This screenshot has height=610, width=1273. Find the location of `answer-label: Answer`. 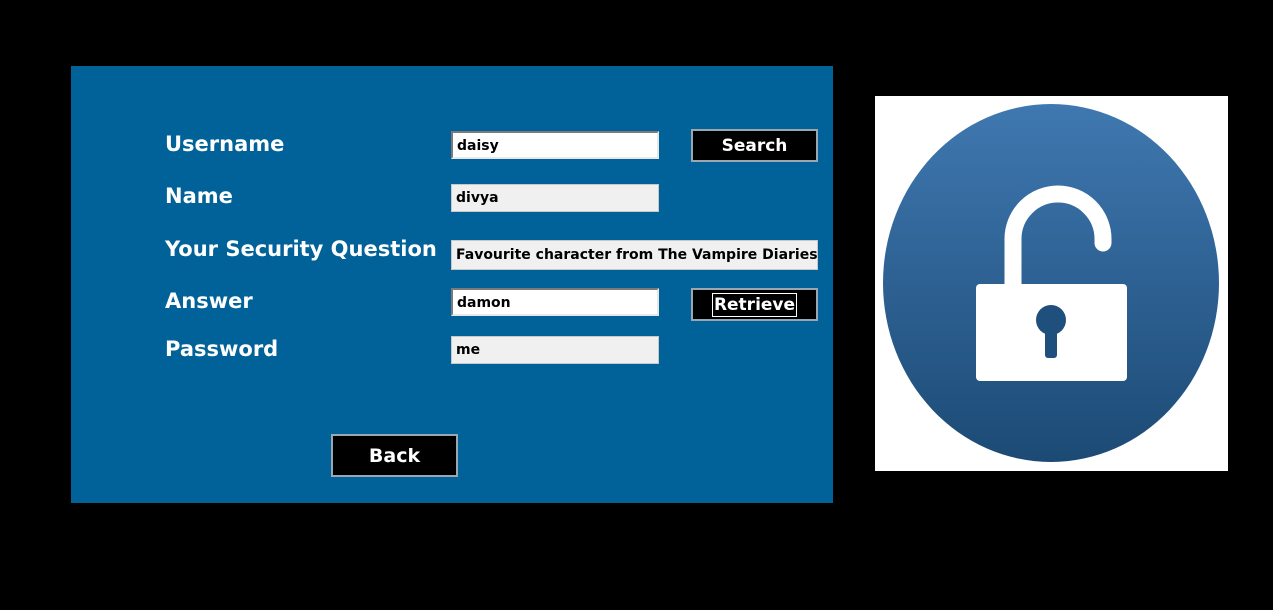

answer-label: Answer is located at coordinates (209, 301).